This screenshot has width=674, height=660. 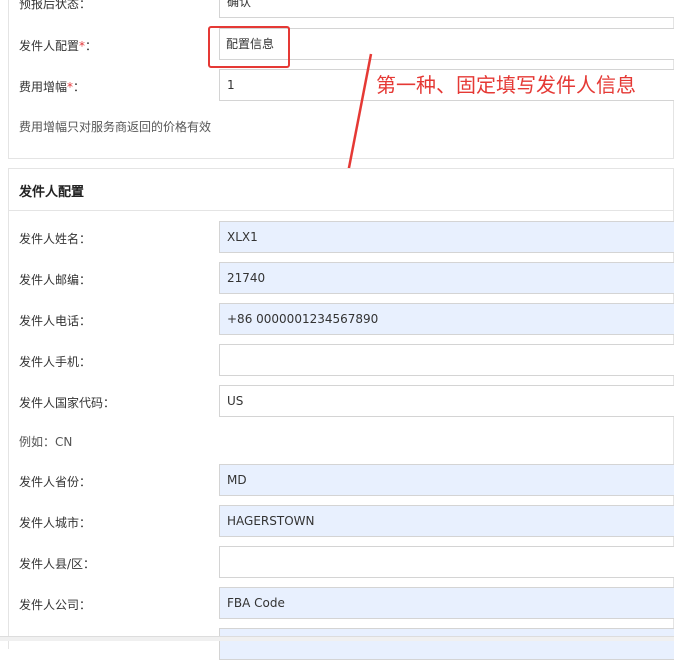 What do you see at coordinates (337, 638) in the screenshot?
I see `page-bottom-border` at bounding box center [337, 638].